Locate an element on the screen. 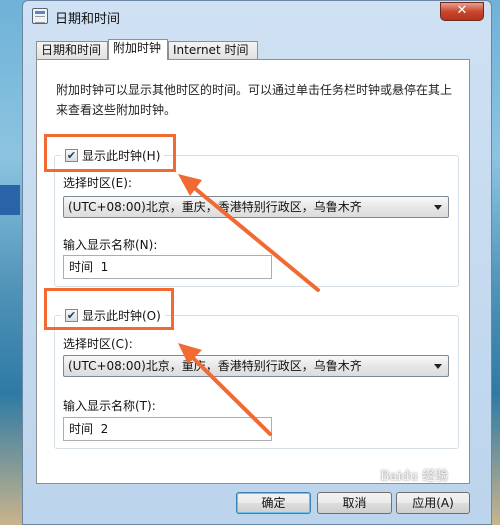 This screenshot has width=500, height=525. close-button: ✕ is located at coordinates (462, 11).